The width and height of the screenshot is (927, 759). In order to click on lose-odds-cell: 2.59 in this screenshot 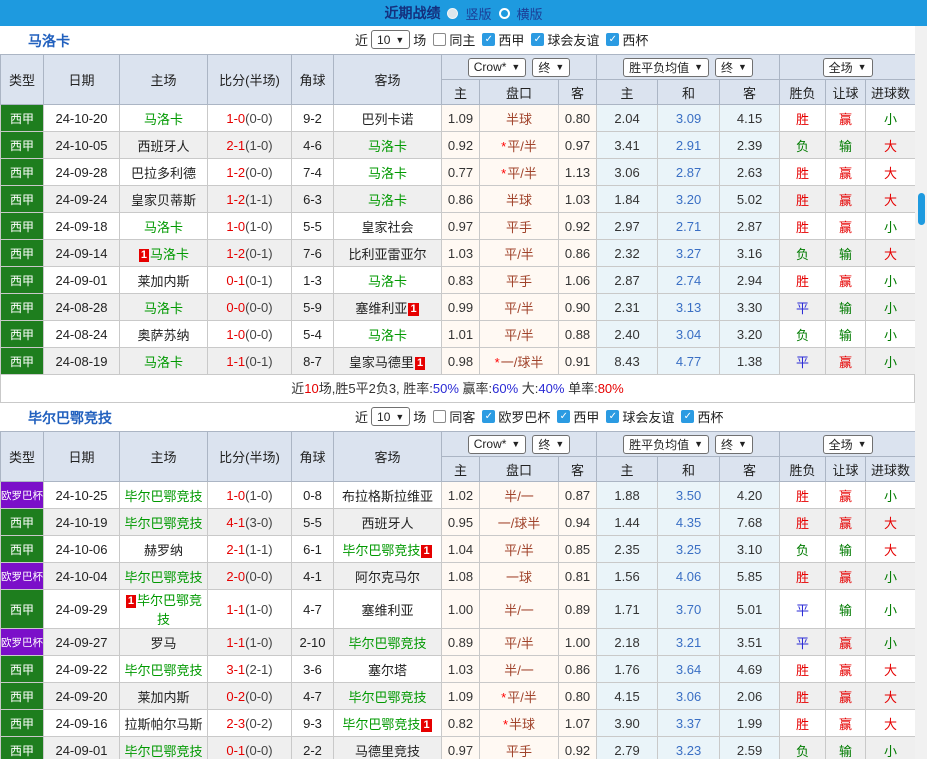, I will do `click(750, 747)`.